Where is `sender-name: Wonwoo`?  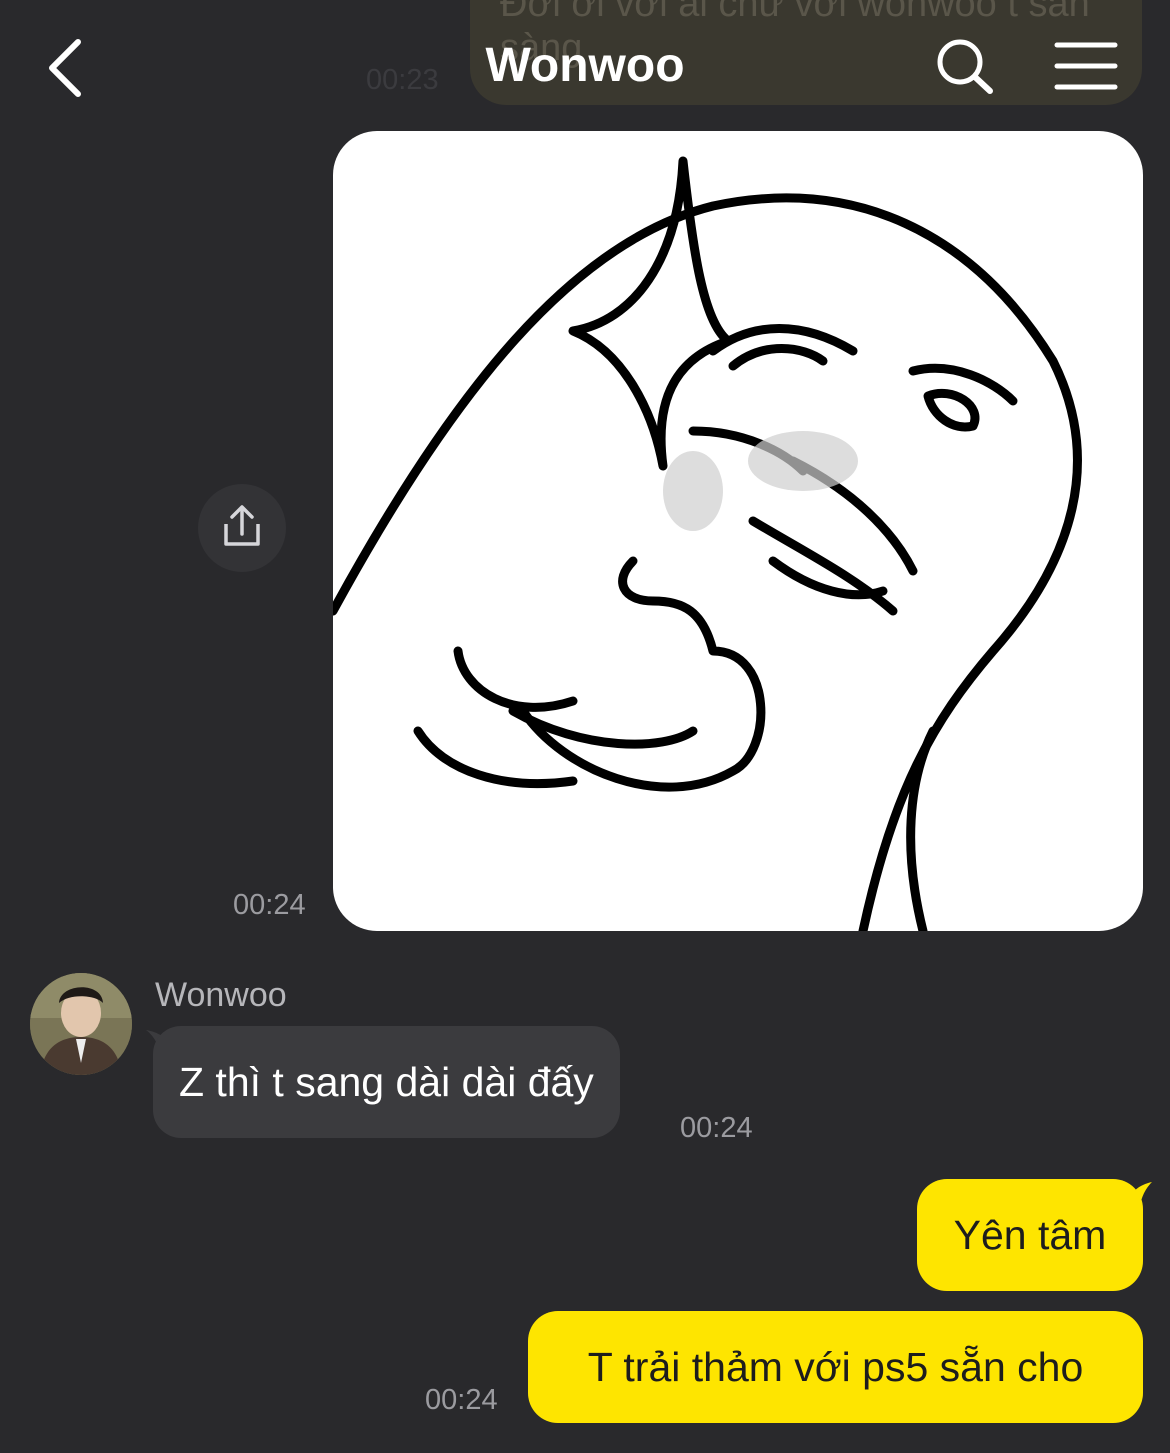
sender-name: Wonwoo is located at coordinates (221, 995).